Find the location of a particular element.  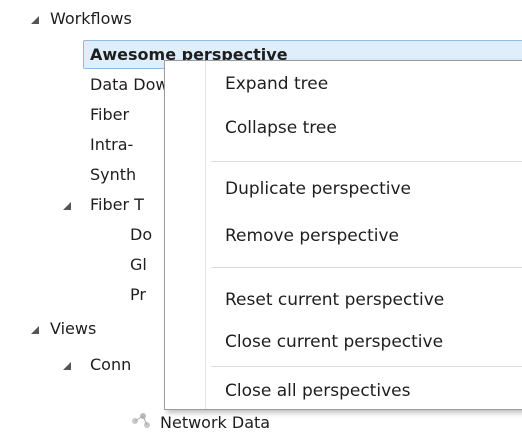

tree-node-label: Pr is located at coordinates (138, 294).